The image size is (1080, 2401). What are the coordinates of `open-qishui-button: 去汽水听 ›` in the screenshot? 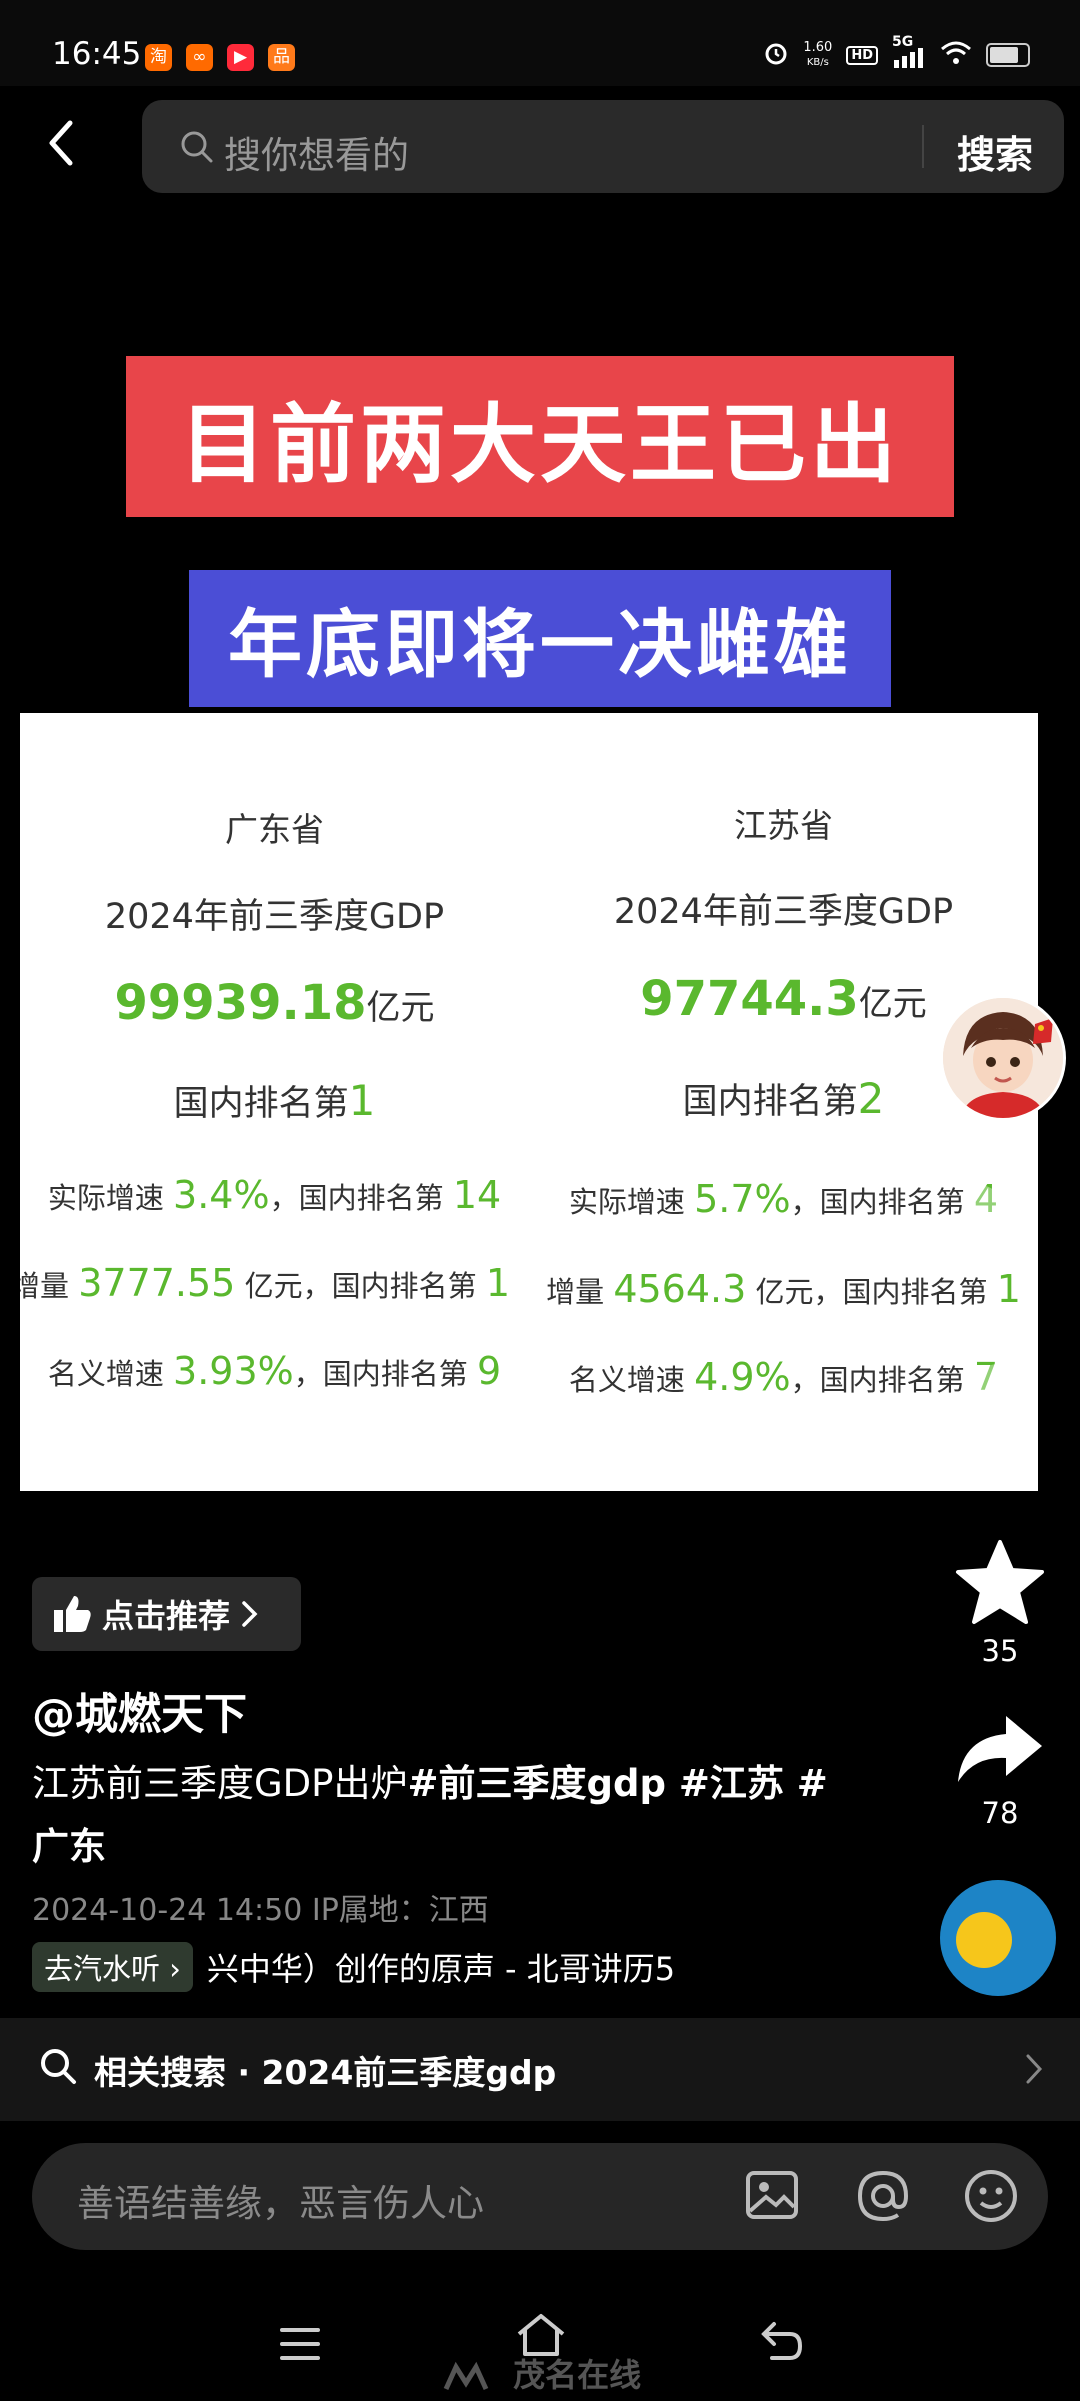 It's located at (112, 1967).